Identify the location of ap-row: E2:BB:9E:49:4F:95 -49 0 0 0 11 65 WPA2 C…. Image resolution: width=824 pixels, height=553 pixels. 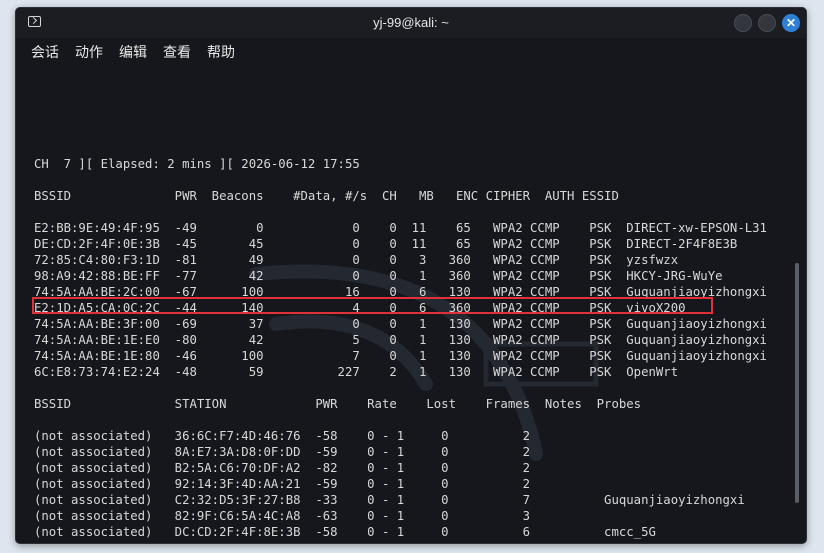
(400, 228).